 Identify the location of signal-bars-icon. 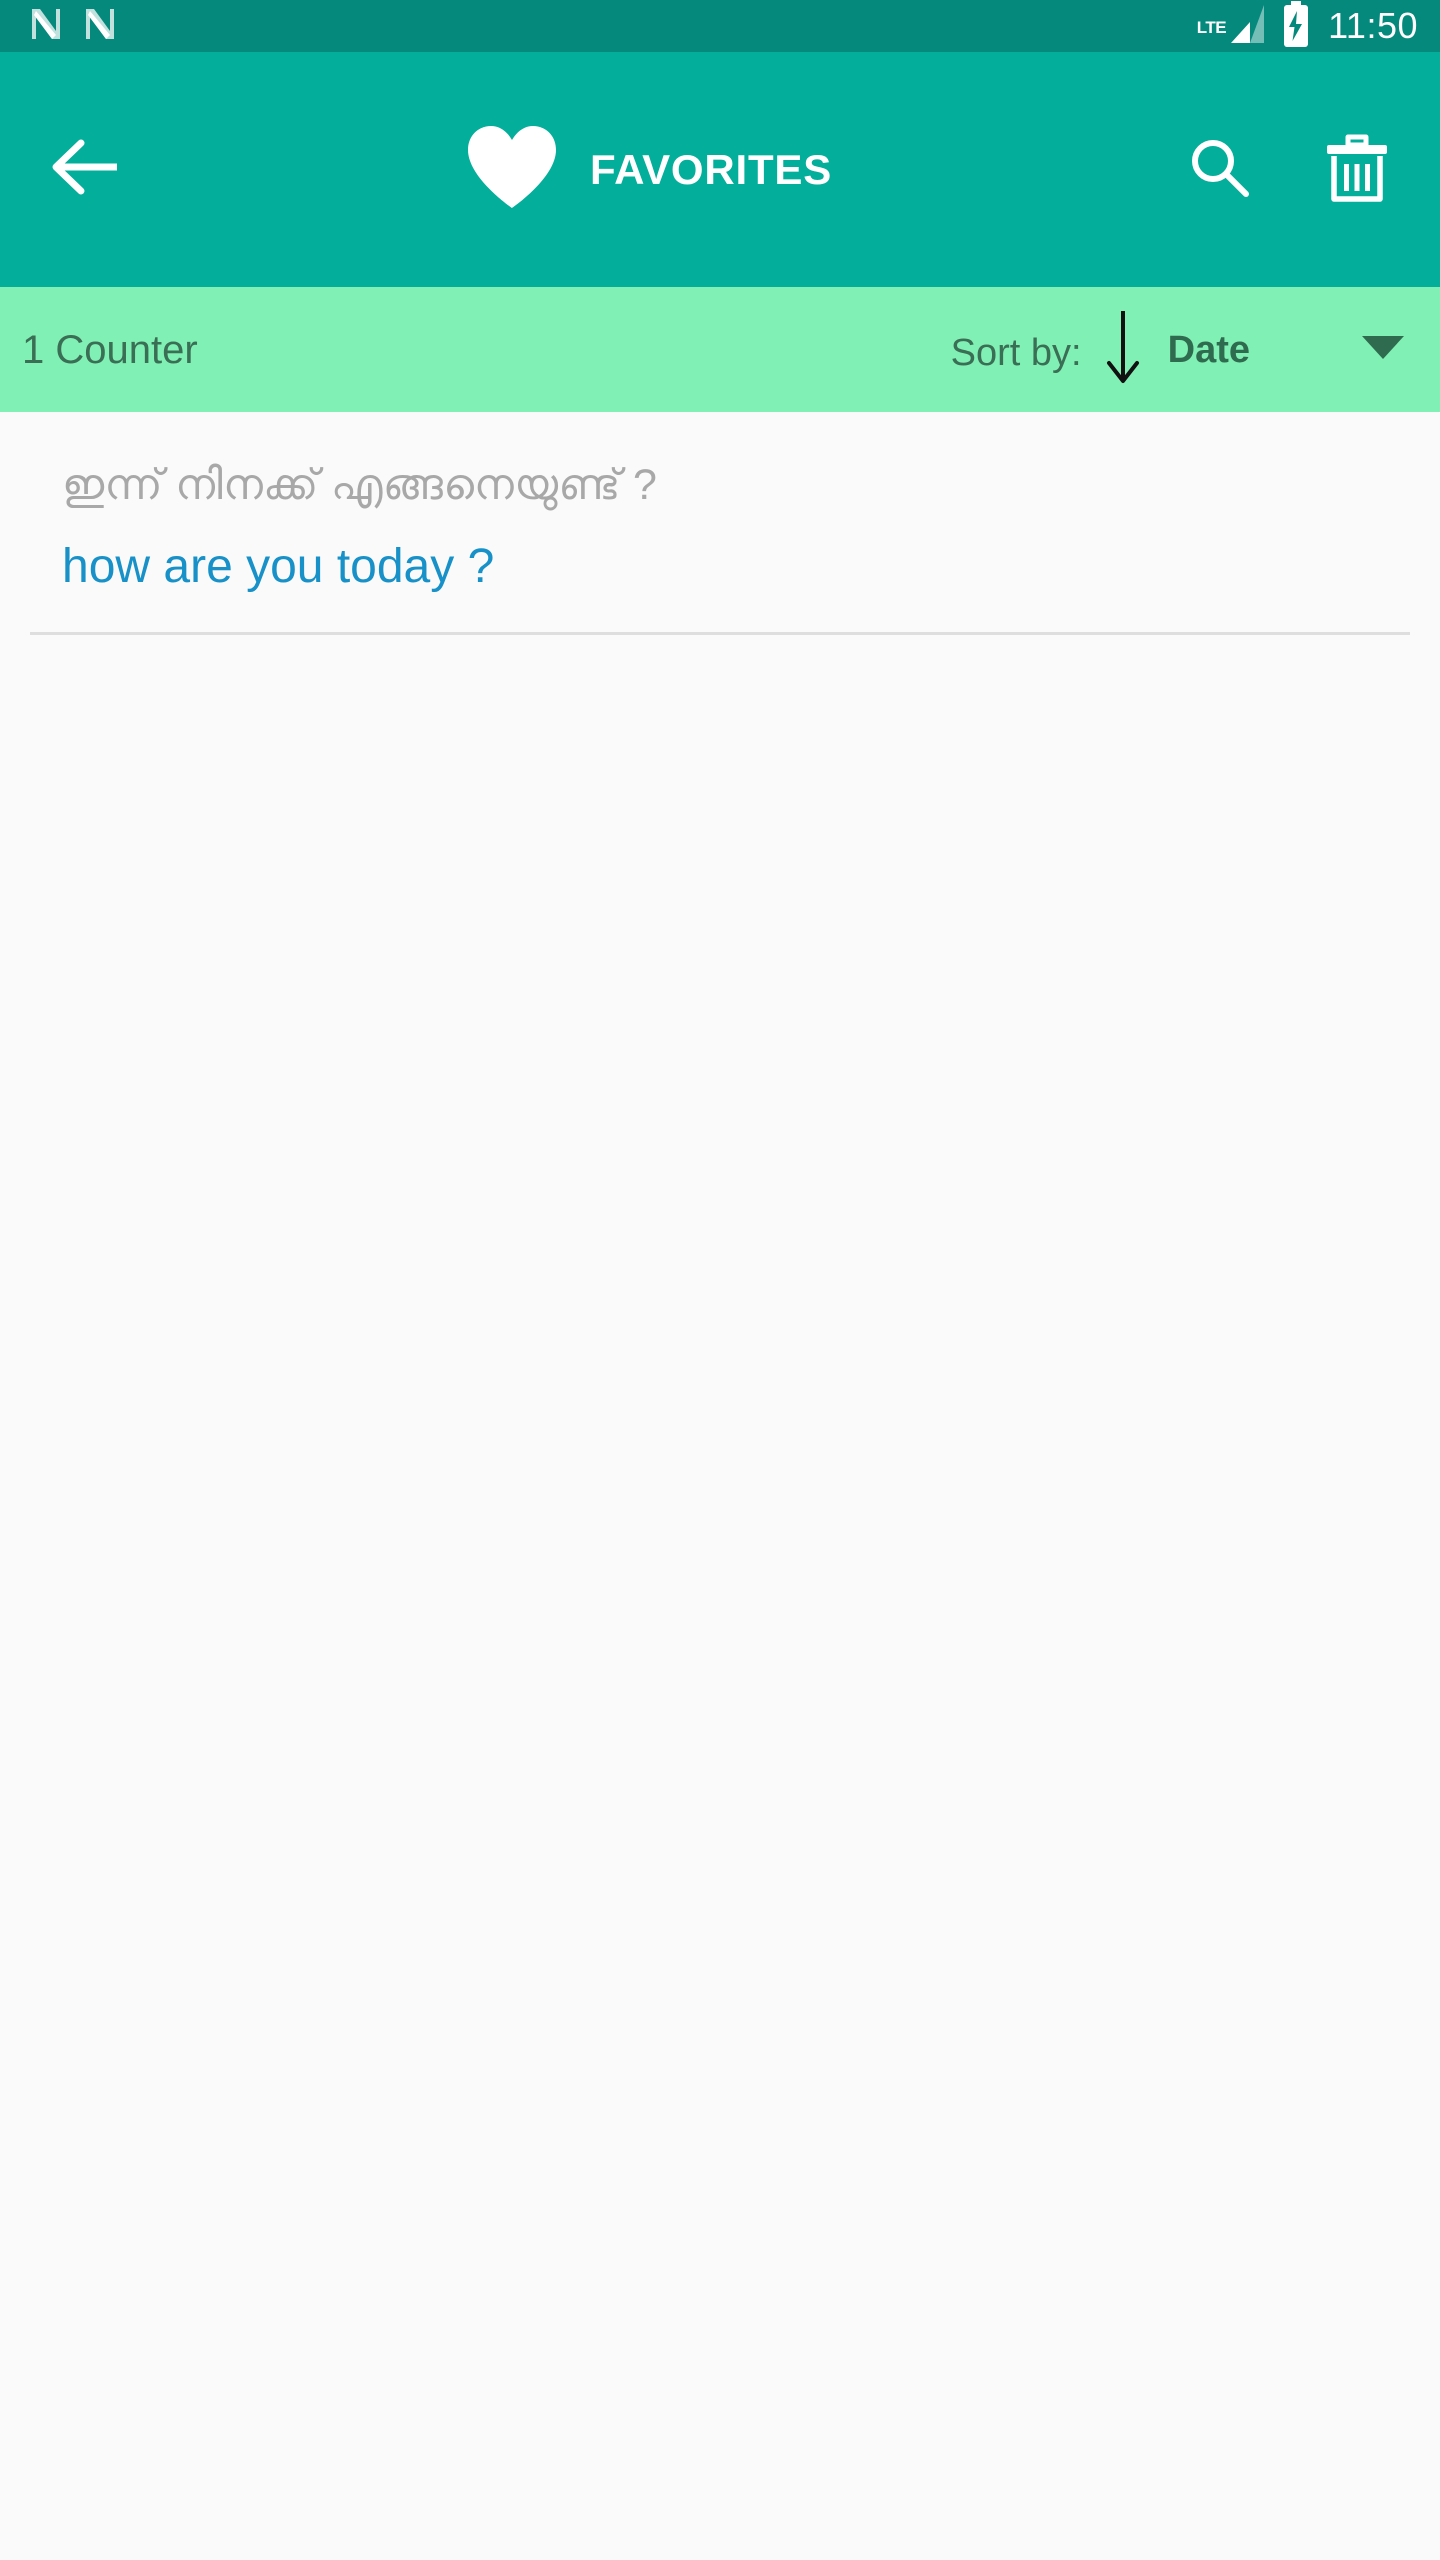
(1248, 26).